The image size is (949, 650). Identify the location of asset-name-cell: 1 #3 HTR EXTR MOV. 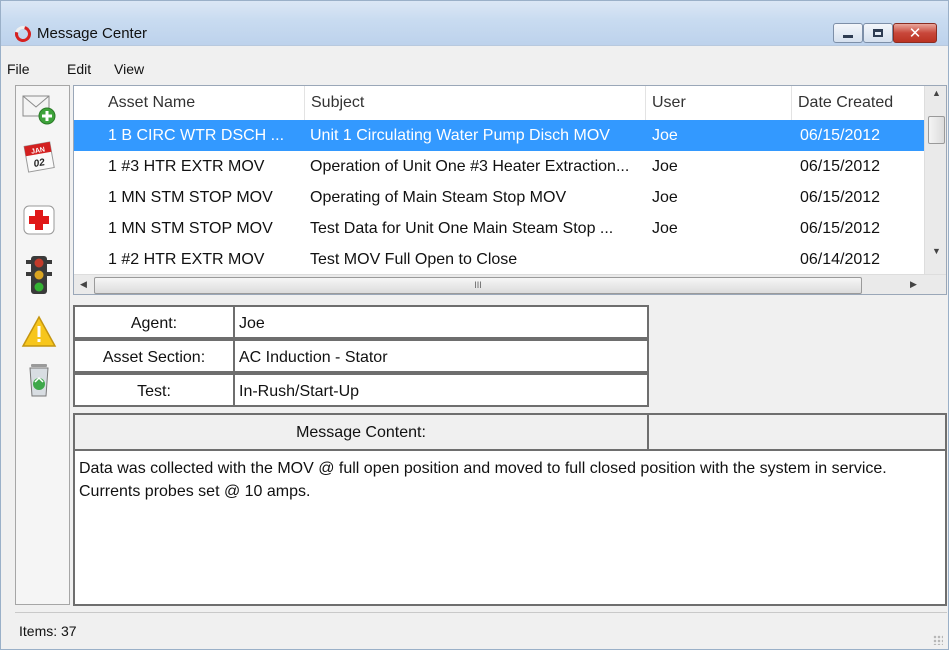
(186, 166).